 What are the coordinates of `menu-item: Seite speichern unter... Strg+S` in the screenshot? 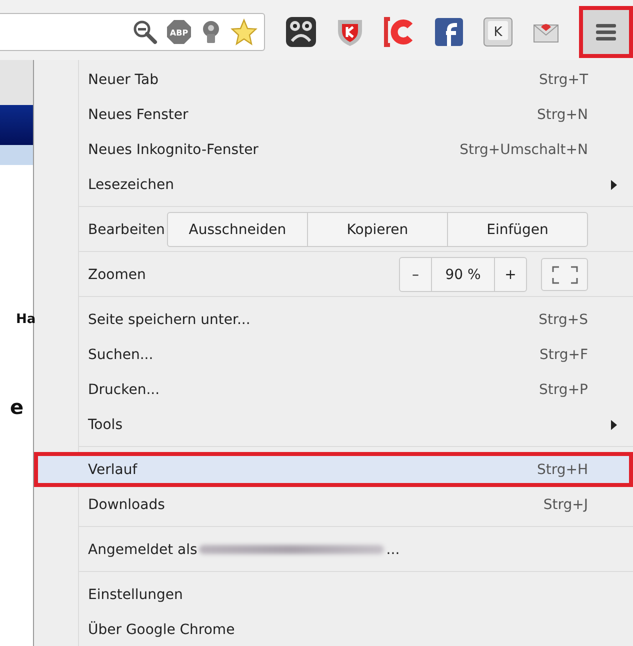 It's located at (333, 319).